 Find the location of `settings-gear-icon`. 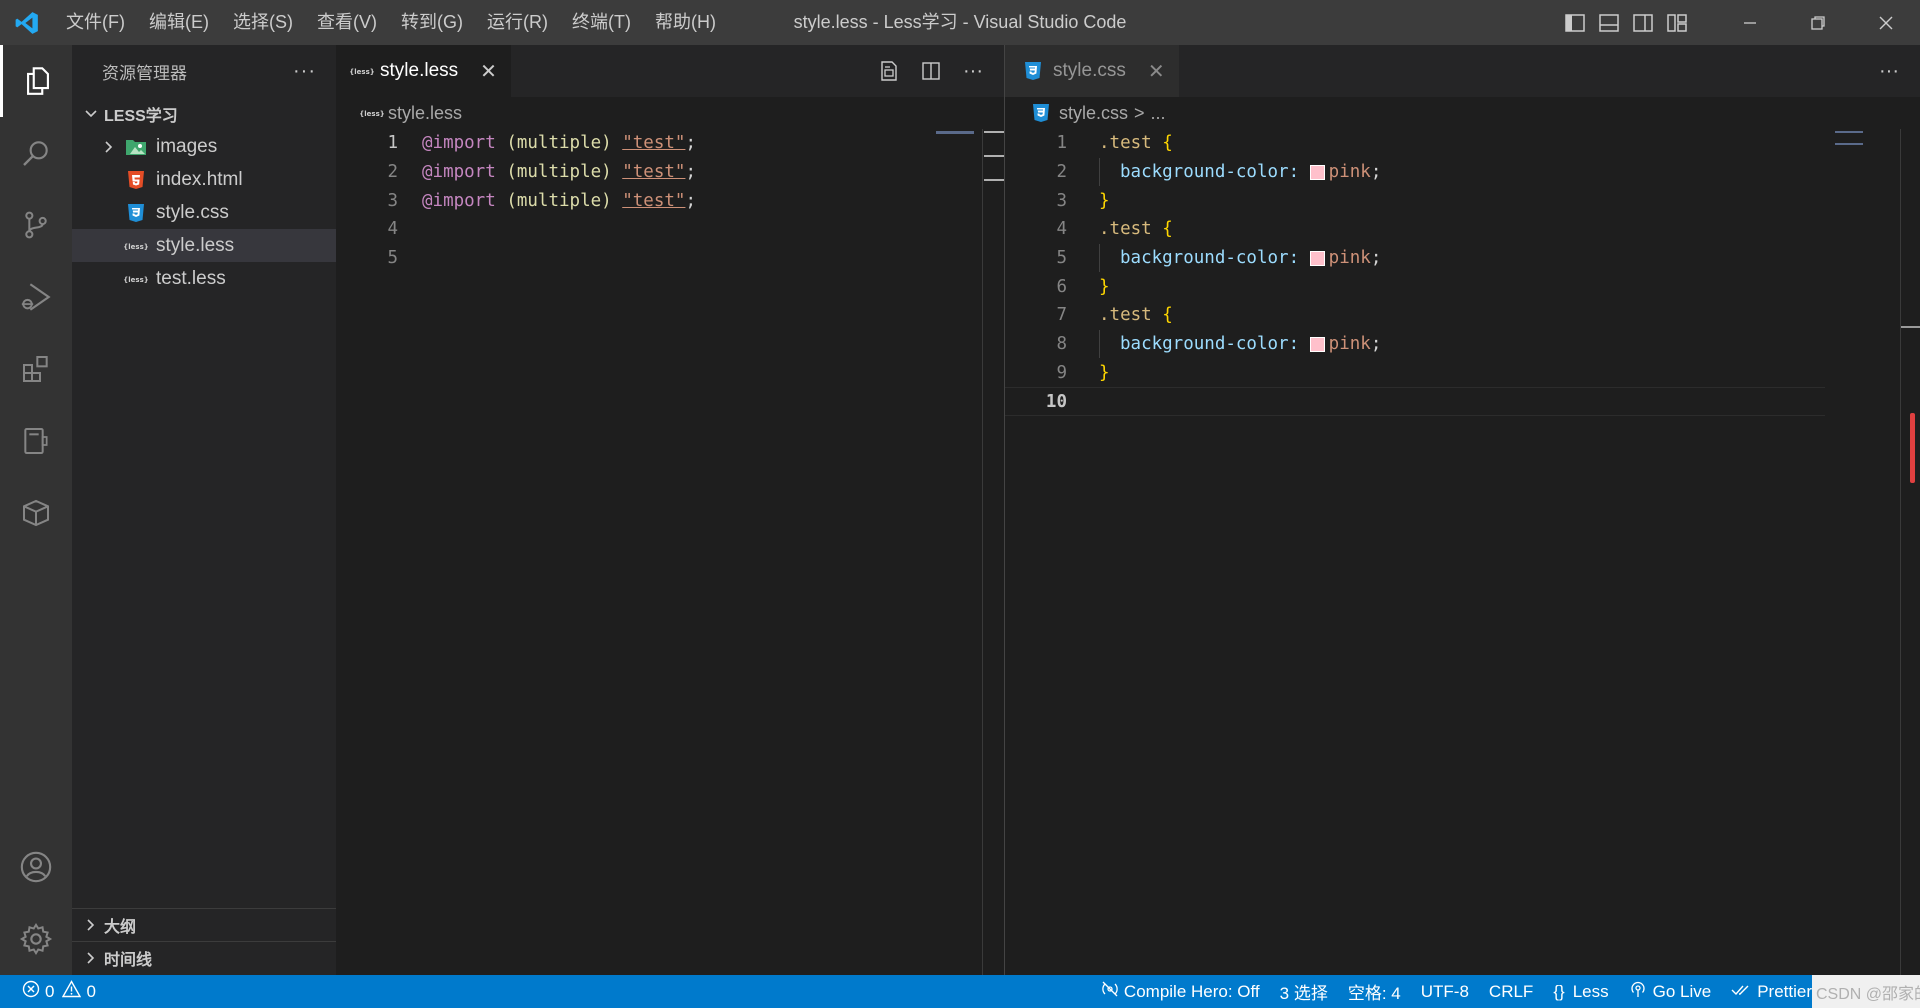

settings-gear-icon is located at coordinates (36, 939).